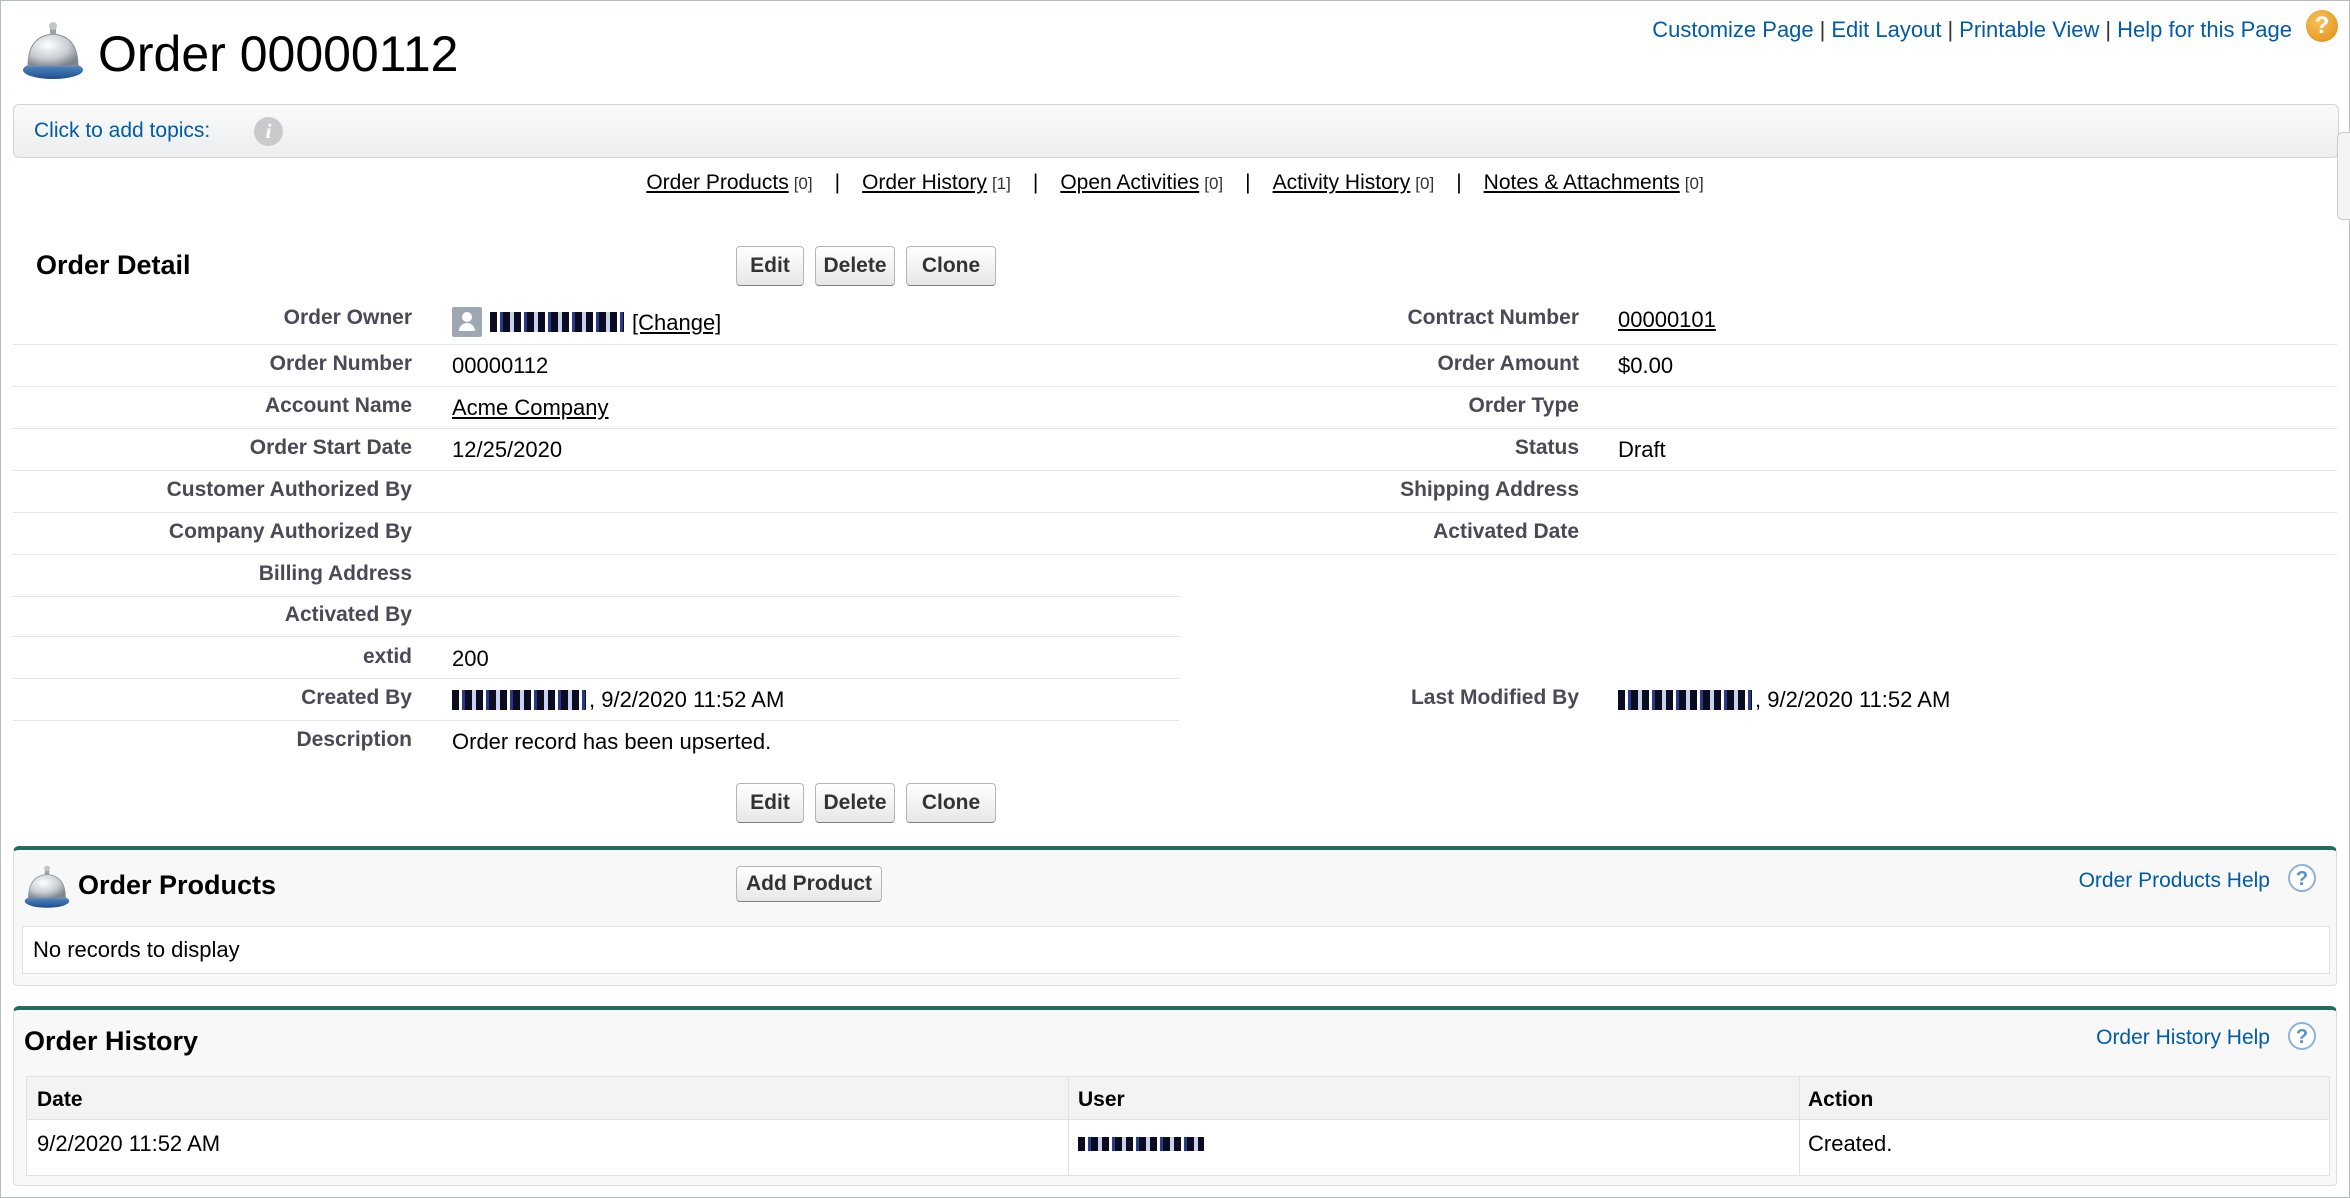 The height and width of the screenshot is (1198, 2350). Describe the element at coordinates (111, 1041) in the screenshot. I see `order-history-title: Order History` at that location.